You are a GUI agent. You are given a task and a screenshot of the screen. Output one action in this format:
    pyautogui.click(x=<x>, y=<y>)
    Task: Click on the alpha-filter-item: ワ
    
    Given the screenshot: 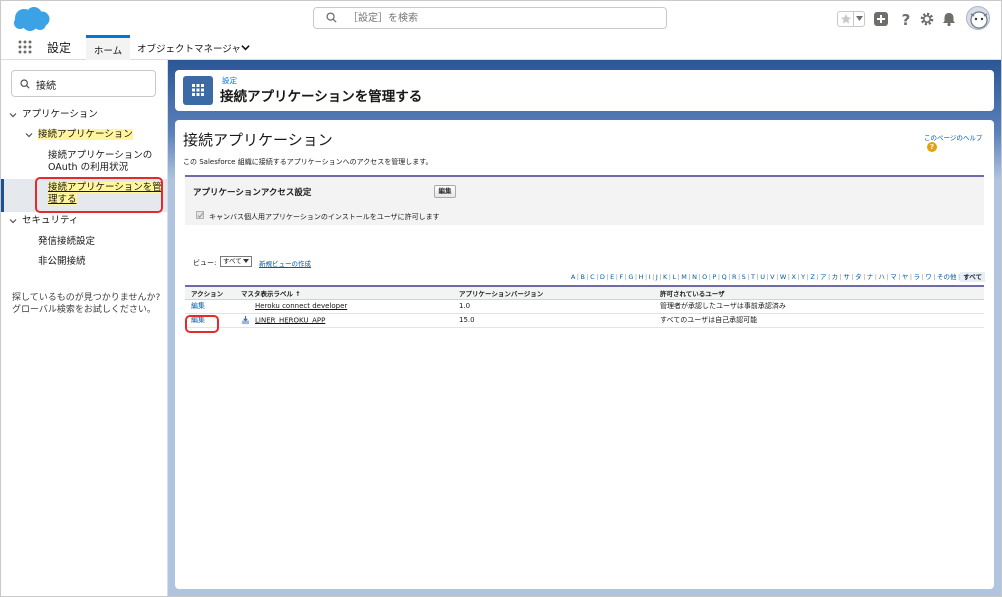 What is the action you would take?
    pyautogui.click(x=929, y=277)
    